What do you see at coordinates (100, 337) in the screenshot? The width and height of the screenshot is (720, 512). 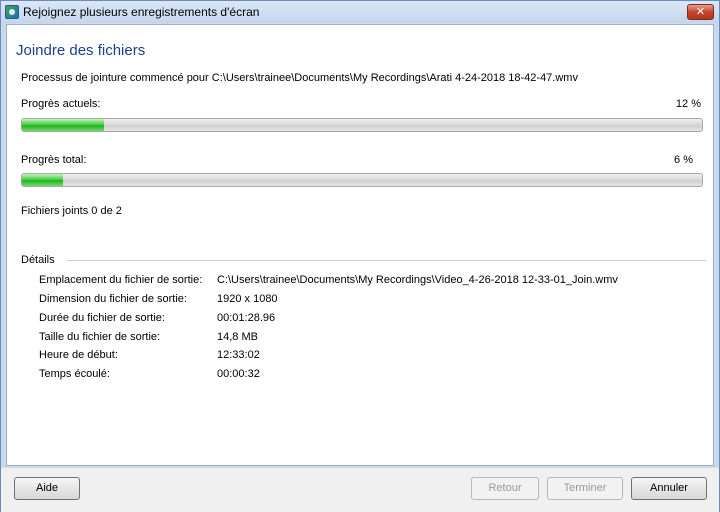 I see `detail-key-size: Taille du fichier de sortie:` at bounding box center [100, 337].